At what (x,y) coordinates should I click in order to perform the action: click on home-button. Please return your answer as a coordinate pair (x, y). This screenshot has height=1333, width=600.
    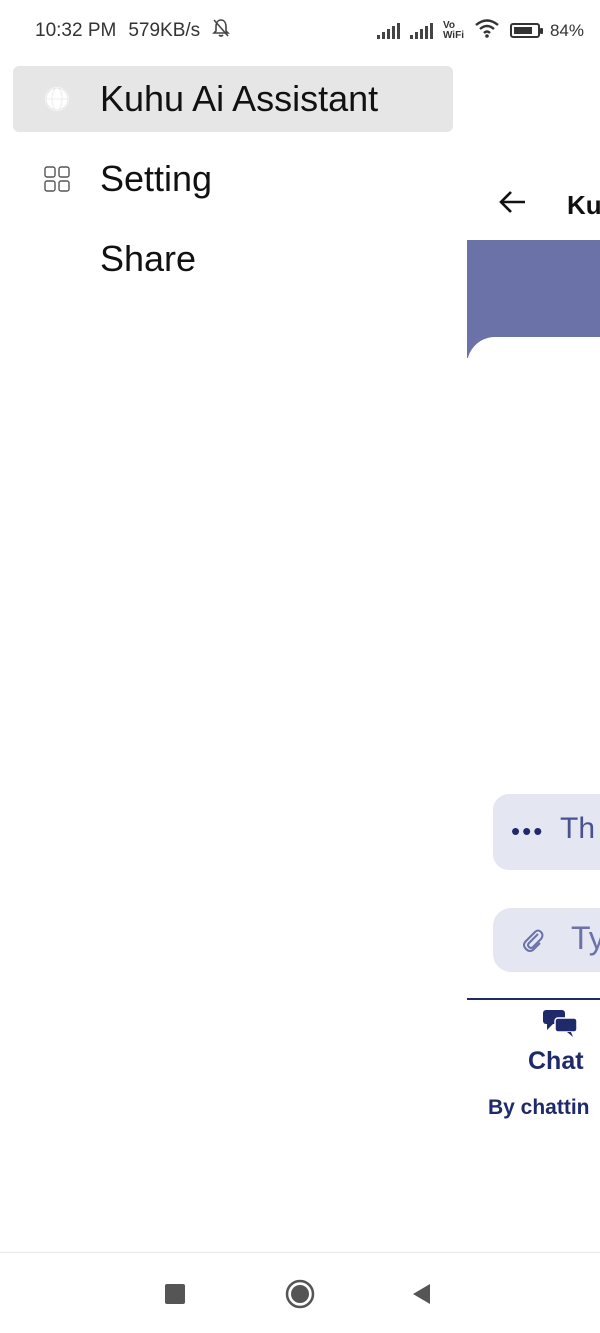
    Looking at the image, I should click on (300, 1294).